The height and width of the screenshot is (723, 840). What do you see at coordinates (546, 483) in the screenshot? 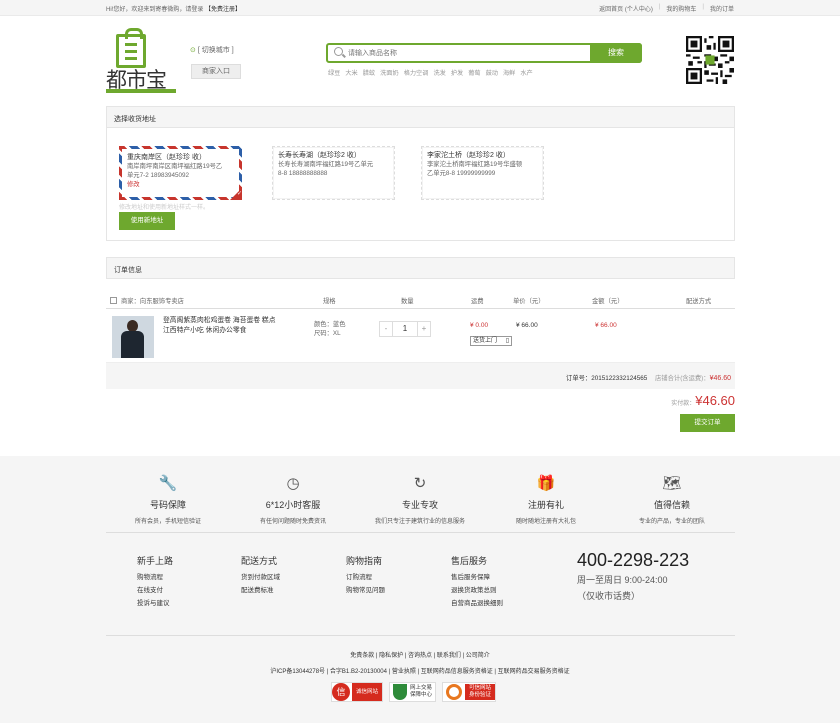
I see `gift-icon: 🎁` at bounding box center [546, 483].